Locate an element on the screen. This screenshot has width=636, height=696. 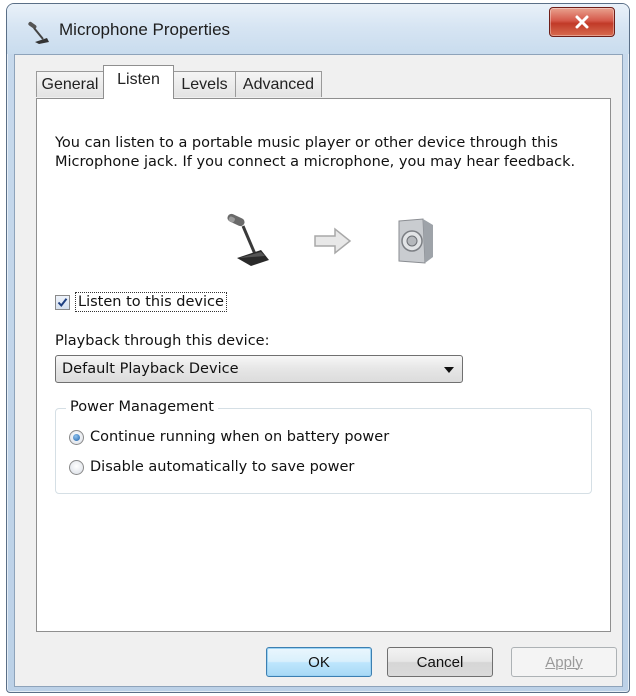
cancel-button: Cancel is located at coordinates (440, 662).